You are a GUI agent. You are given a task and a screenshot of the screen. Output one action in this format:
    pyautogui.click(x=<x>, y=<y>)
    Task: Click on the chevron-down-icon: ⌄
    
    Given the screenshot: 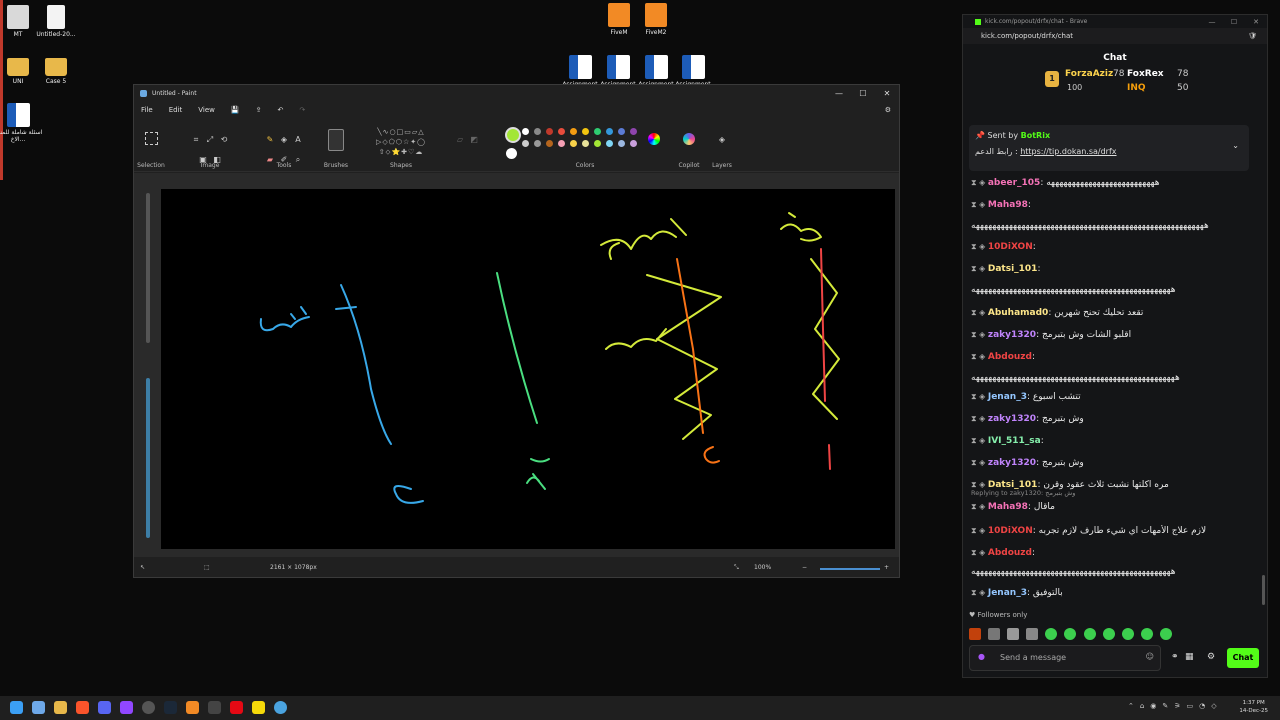 What is the action you would take?
    pyautogui.click(x=1235, y=145)
    